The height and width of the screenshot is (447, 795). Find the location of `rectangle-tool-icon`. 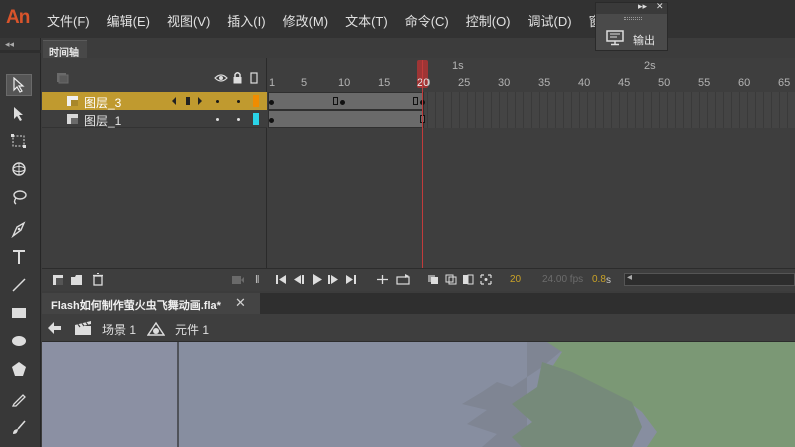

rectangle-tool-icon is located at coordinates (19, 313).